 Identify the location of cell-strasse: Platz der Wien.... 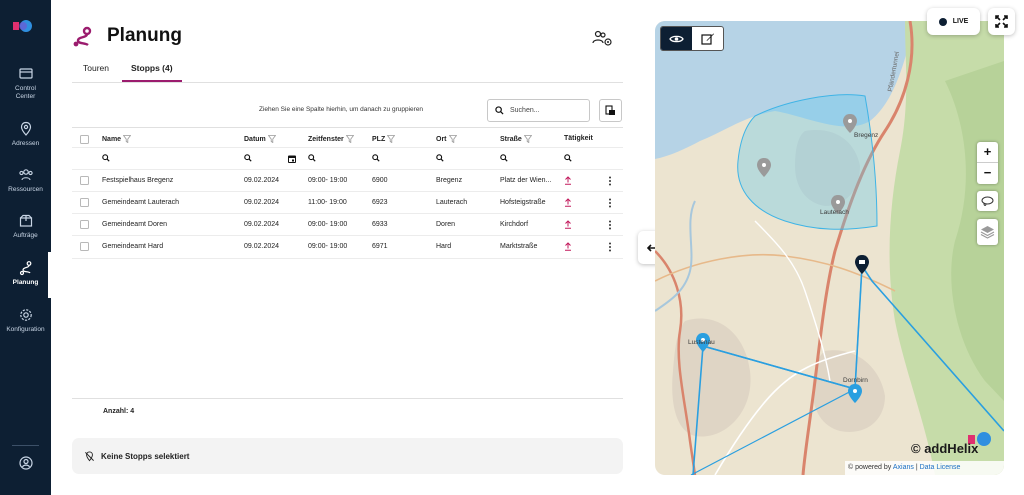
(526, 180).